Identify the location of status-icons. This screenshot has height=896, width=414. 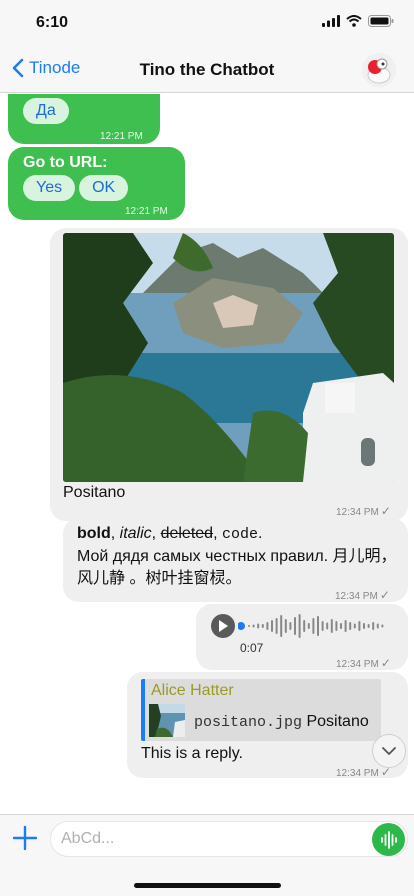
(358, 21).